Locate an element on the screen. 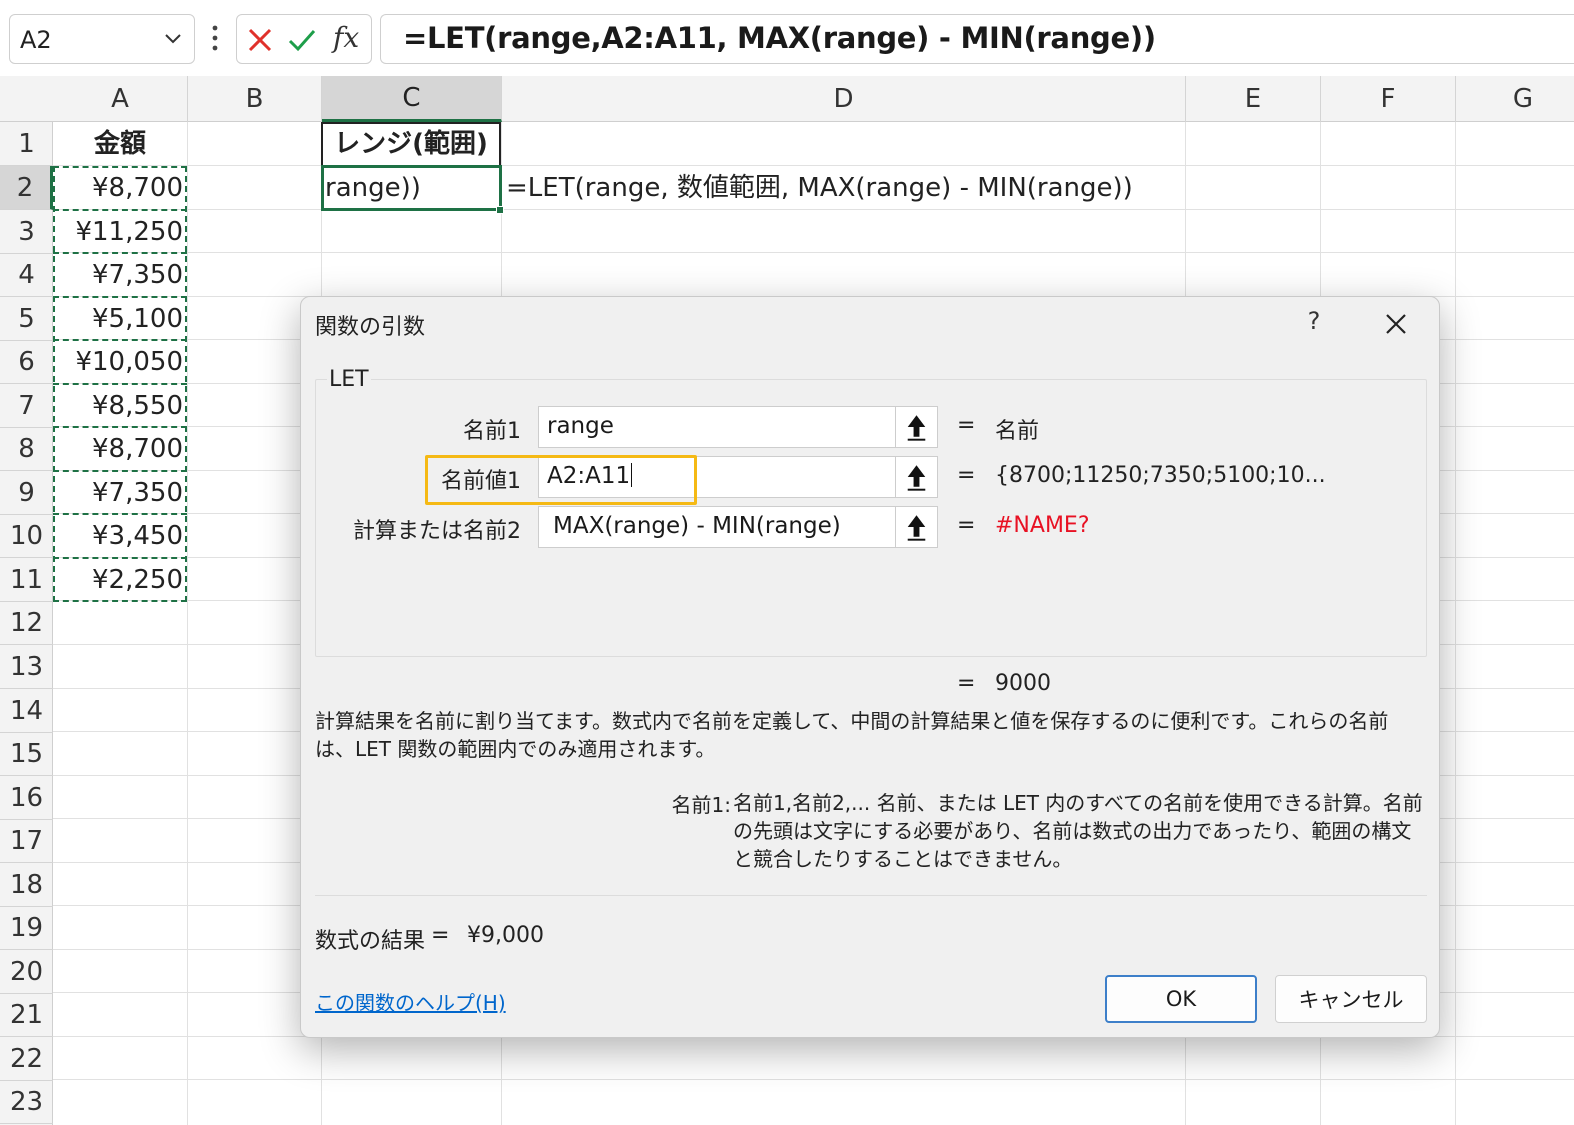 The image size is (1574, 1125). column-header-g: G is located at coordinates (1515, 99).